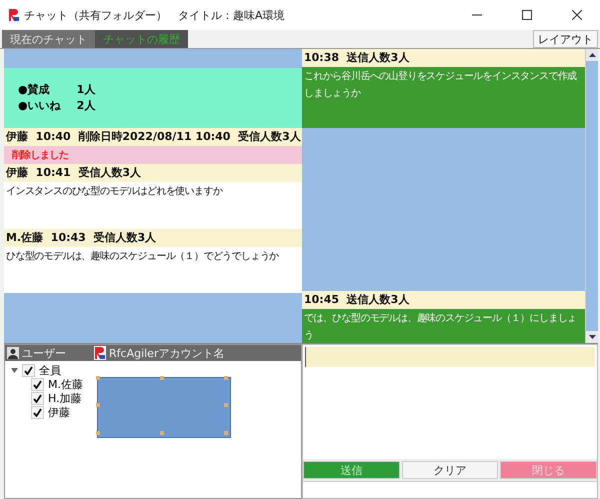 This screenshot has height=499, width=600. What do you see at coordinates (50, 370) in the screenshot?
I see `user-name: 全員` at bounding box center [50, 370].